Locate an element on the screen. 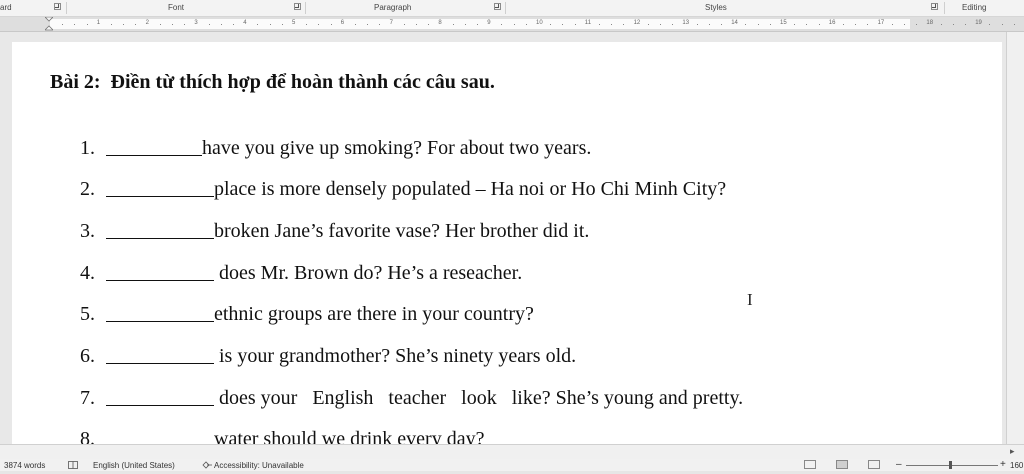 Image resolution: width=1024 pixels, height=474 pixels. ruler-number: 7 is located at coordinates (391, 23).